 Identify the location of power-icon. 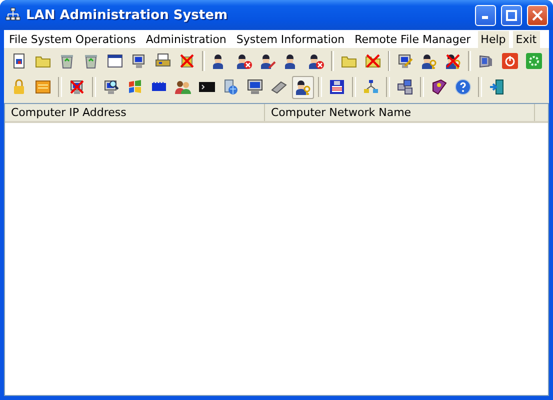
(510, 61).